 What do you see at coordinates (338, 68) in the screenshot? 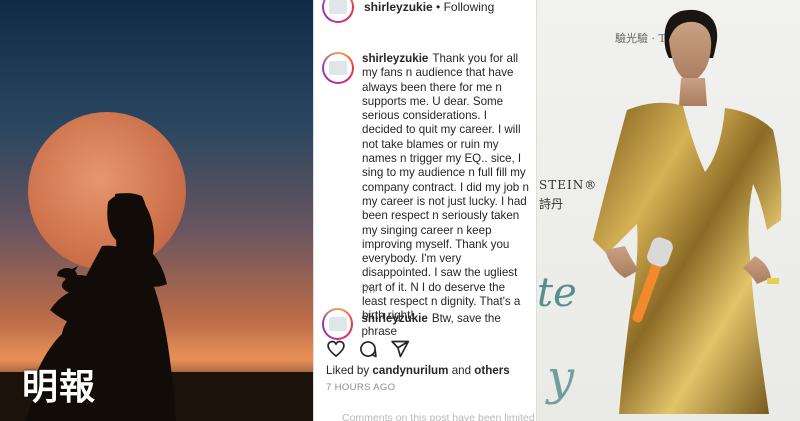
I see `caption-avatar` at bounding box center [338, 68].